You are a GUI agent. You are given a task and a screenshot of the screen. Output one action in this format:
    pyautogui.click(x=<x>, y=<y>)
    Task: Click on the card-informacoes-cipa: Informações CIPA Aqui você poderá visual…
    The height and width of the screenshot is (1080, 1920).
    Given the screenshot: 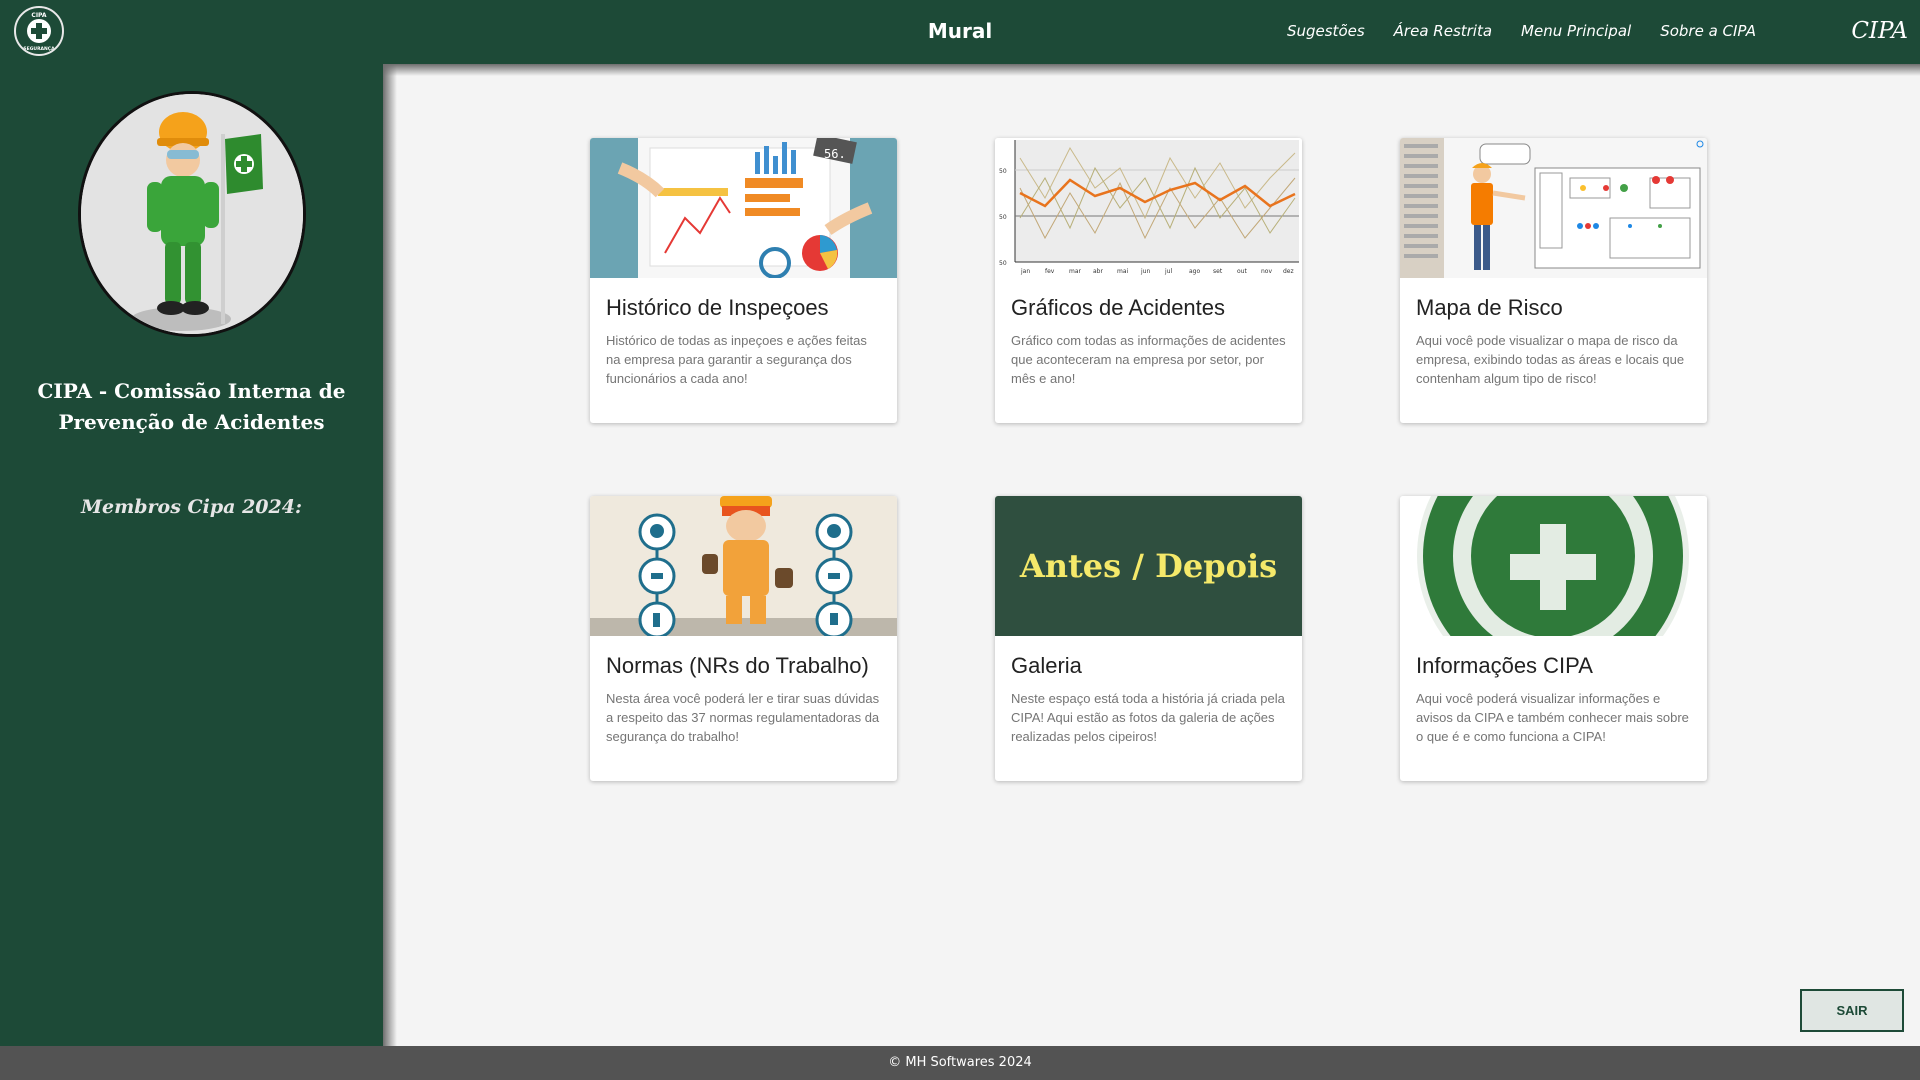 What is the action you would take?
    pyautogui.click(x=1553, y=638)
    